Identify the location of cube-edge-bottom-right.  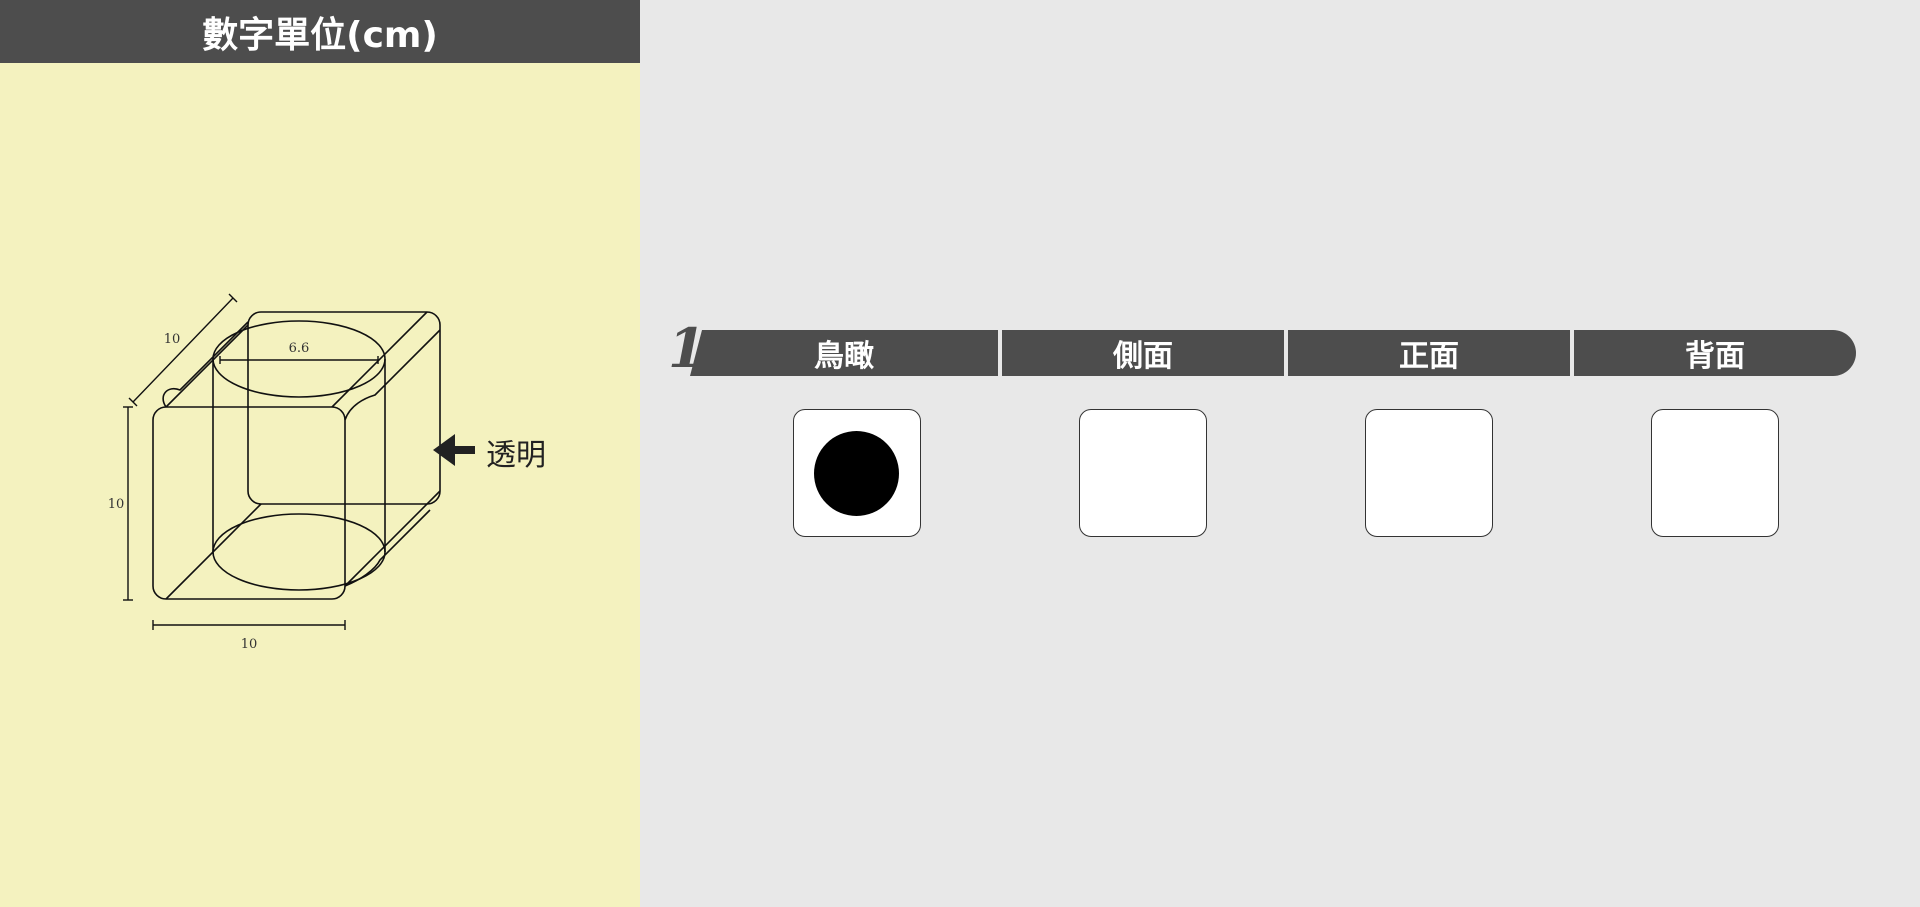
(392, 538).